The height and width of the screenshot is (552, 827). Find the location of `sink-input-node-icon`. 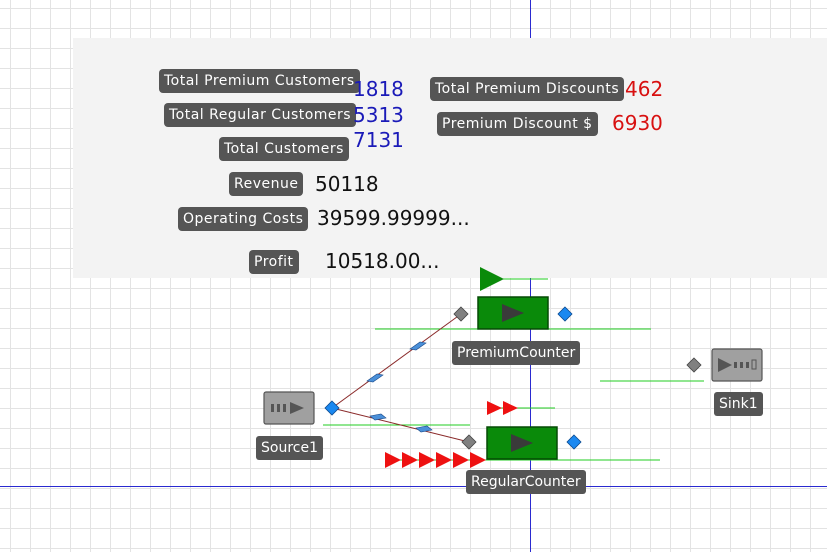

sink-input-node-icon is located at coordinates (694, 365).